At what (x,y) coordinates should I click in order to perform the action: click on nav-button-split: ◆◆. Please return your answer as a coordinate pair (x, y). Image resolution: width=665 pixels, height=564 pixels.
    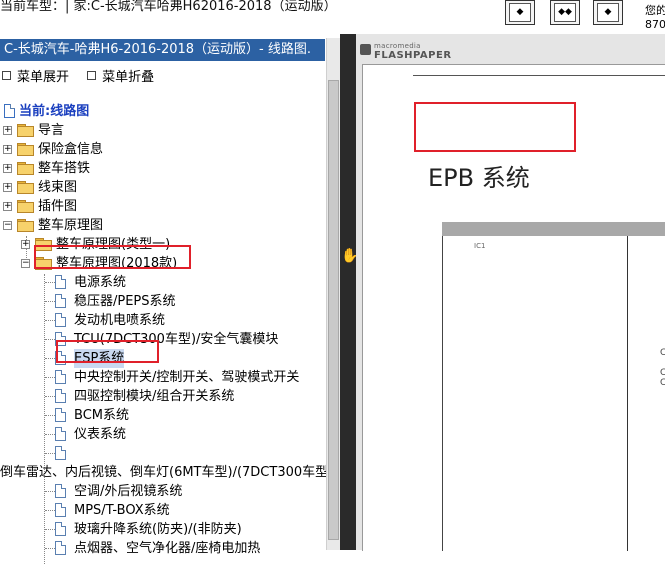
    Looking at the image, I should click on (565, 12).